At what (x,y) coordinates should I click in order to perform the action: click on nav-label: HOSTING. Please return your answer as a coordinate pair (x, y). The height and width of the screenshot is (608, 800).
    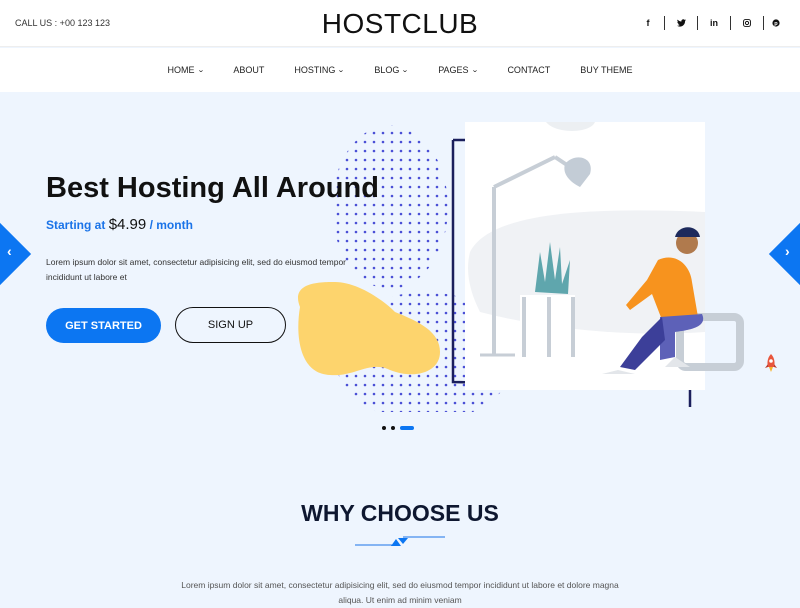
    Looking at the image, I should click on (315, 70).